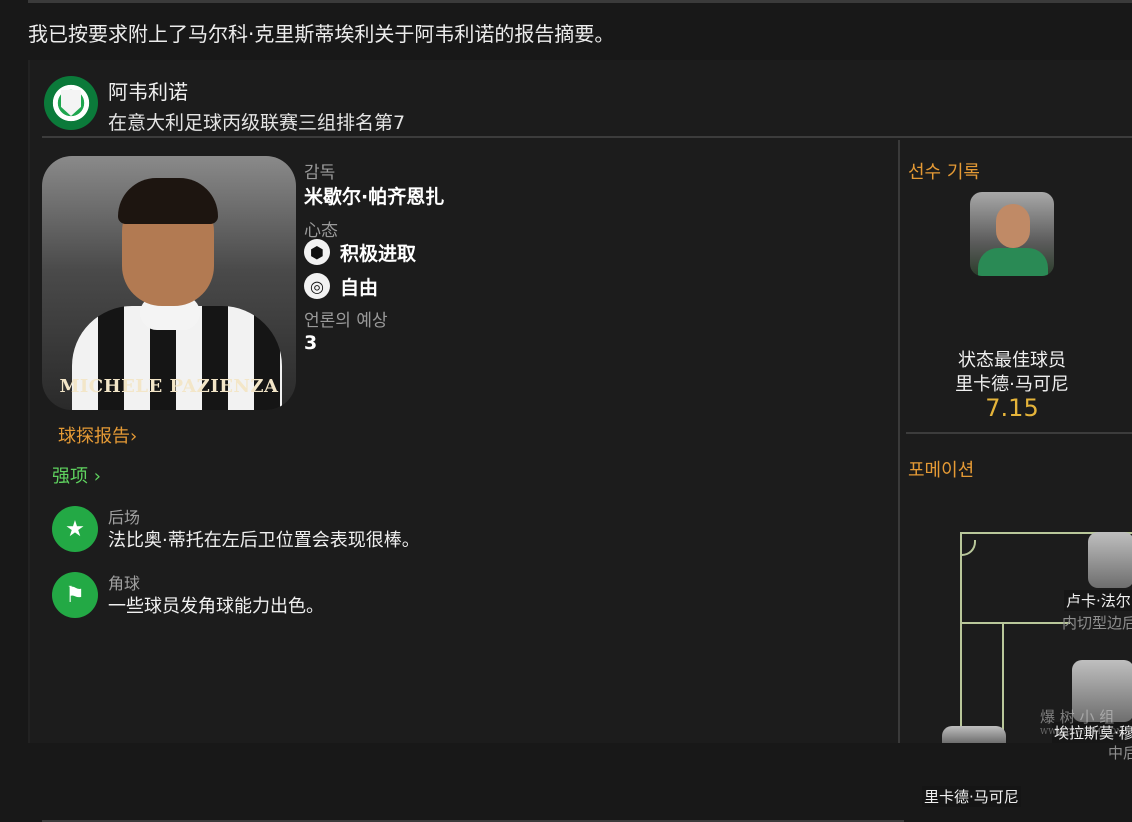 The image size is (1132, 822). Describe the element at coordinates (317, 252) in the screenshot. I see `cube-icon: ⬢` at that location.